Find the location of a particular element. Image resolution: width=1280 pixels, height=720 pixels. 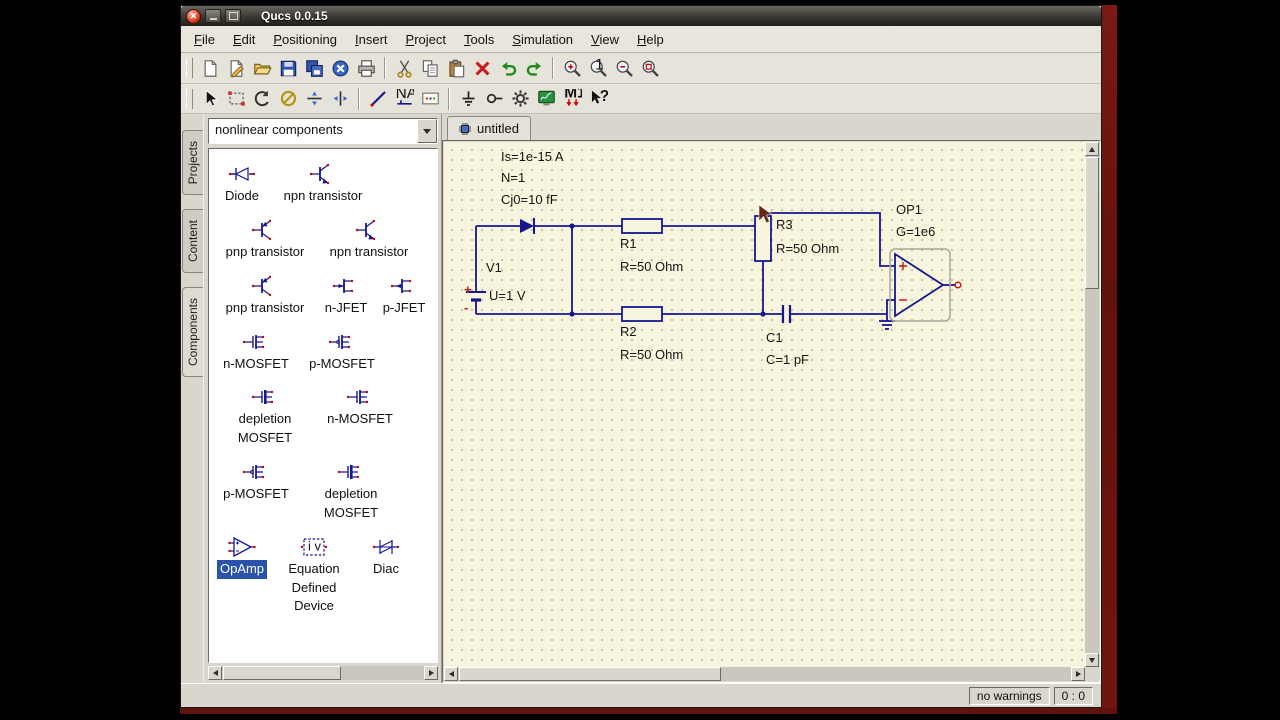

op1-symbol is located at coordinates (920, 285).